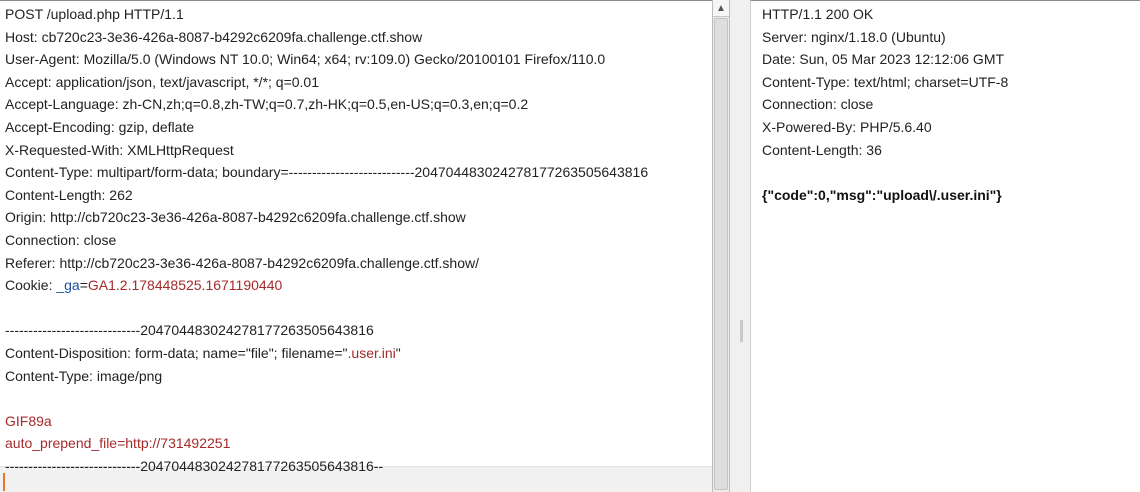  I want to click on request-scrollbar: ▲, so click(721, 246).